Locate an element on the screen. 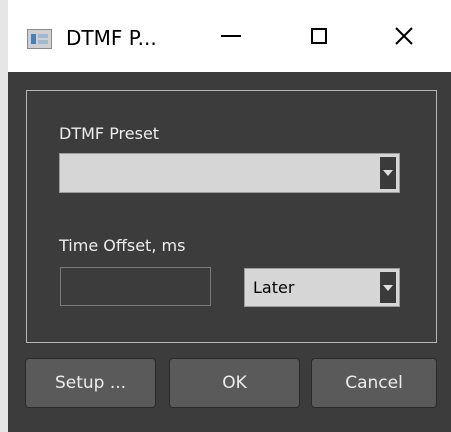 This screenshot has height=432, width=451. close-icon is located at coordinates (404, 36).